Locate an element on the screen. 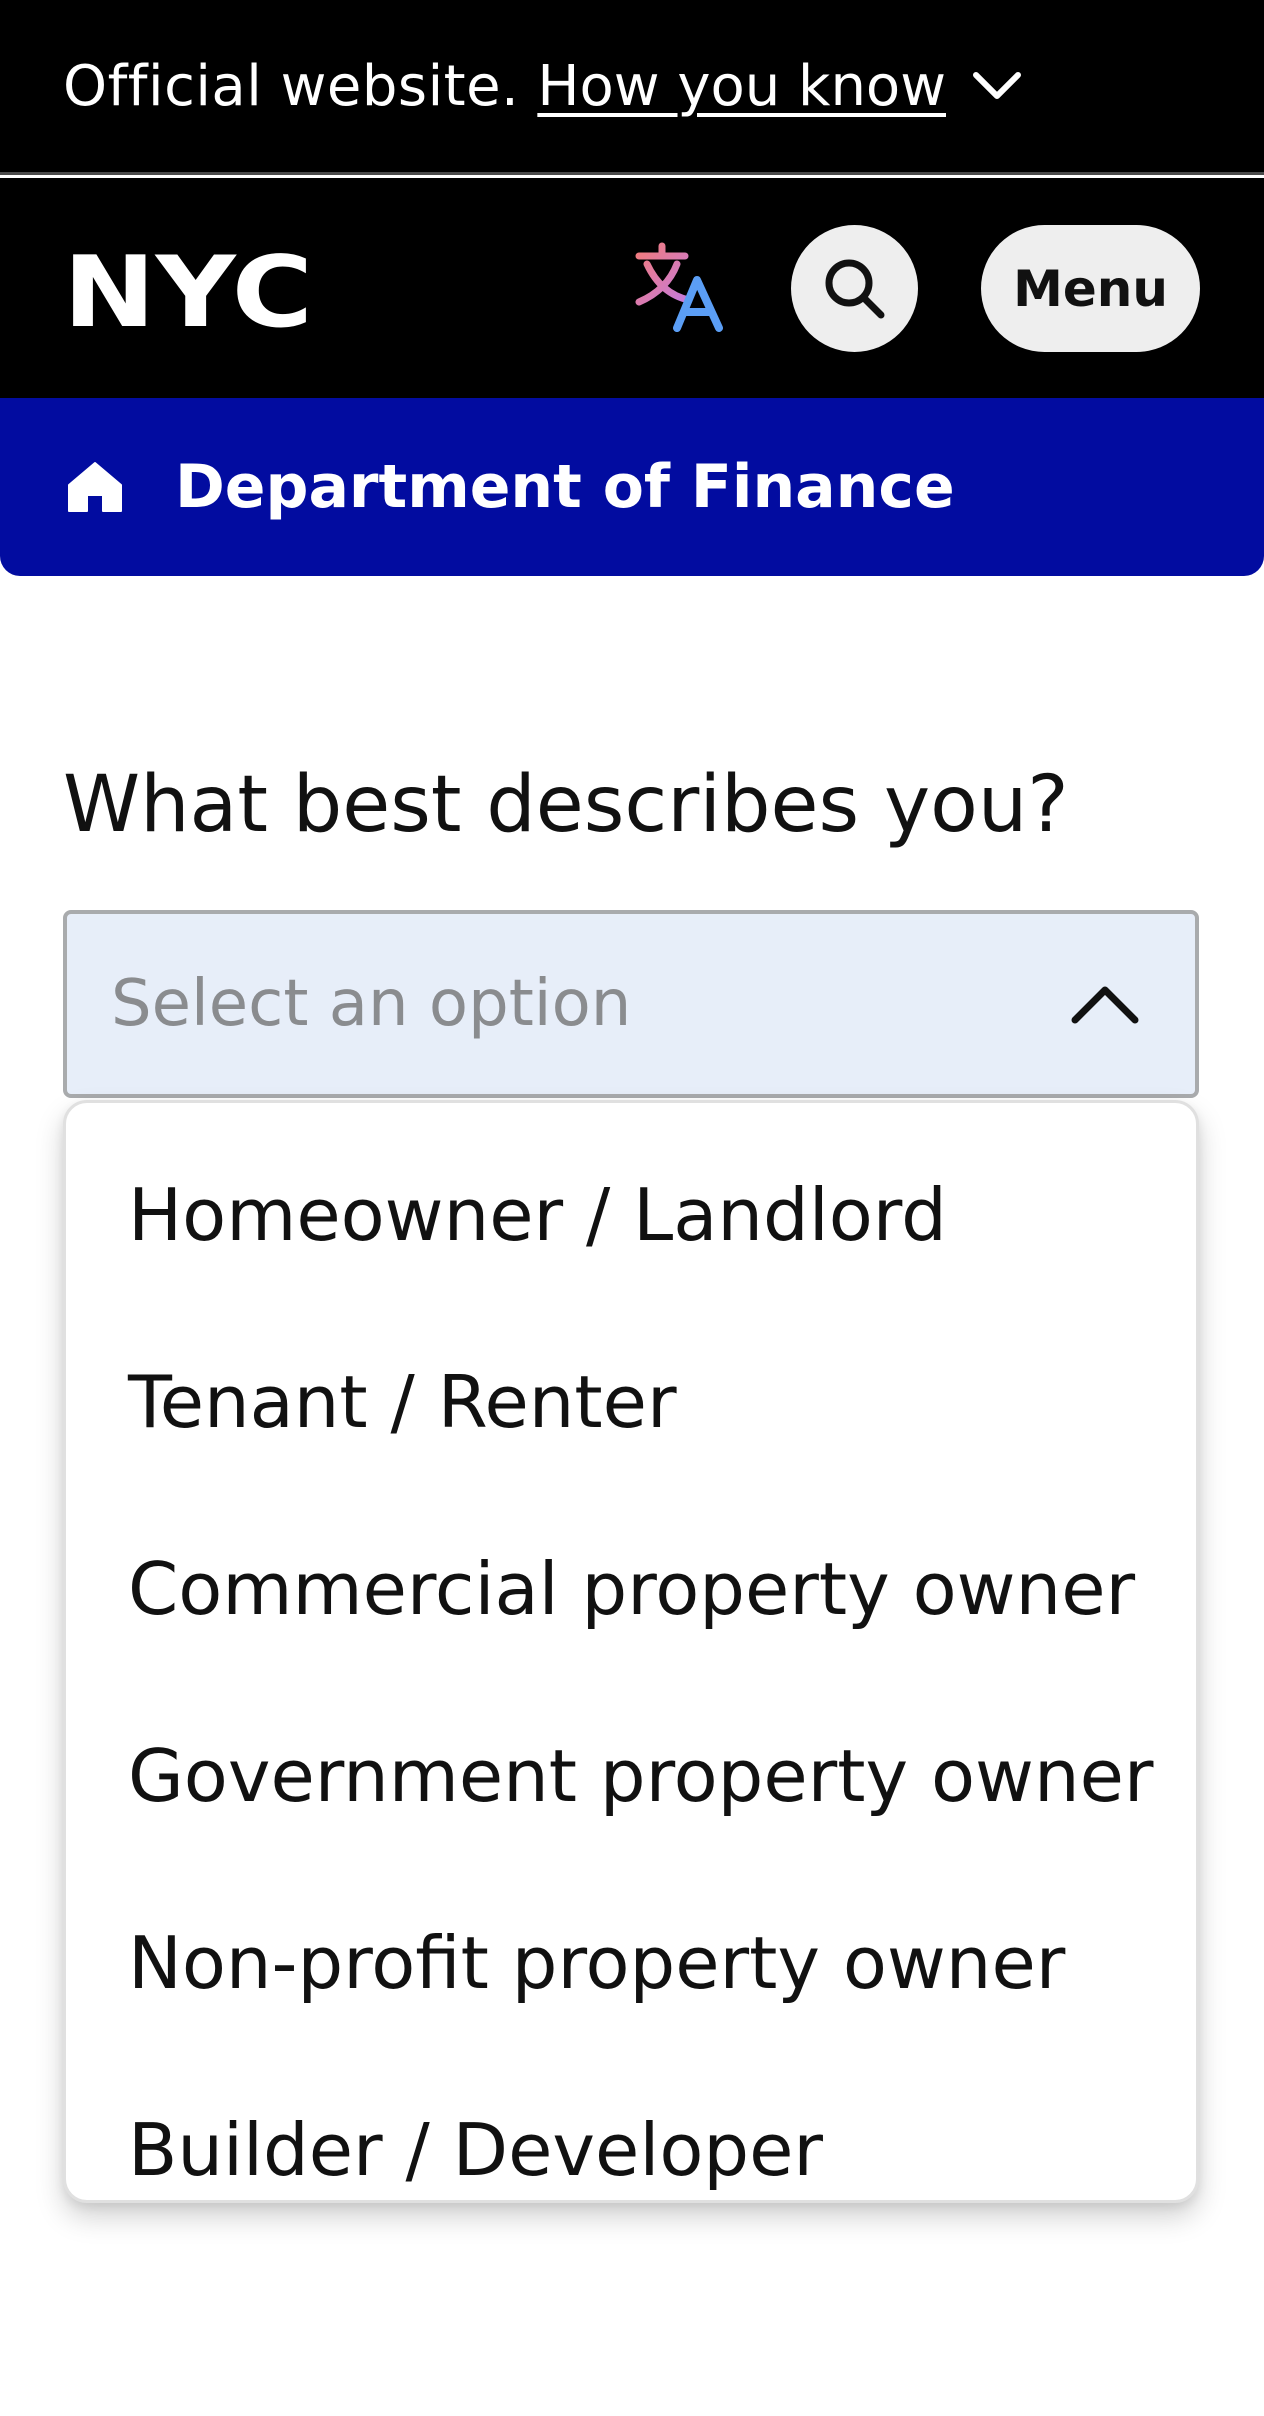 This screenshot has width=1264, height=2416. official-website-banner: Official website. How you know is located at coordinates (632, 87).